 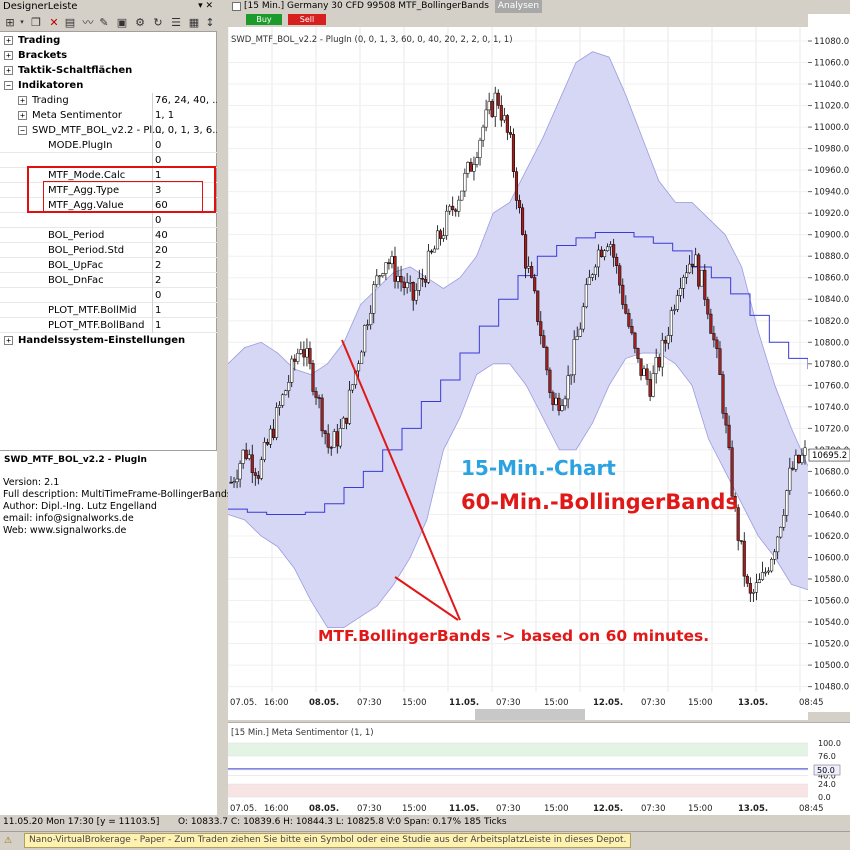 What do you see at coordinates (108, 310) in the screenshot?
I see `tree-row: PLOT_MTF.BollMid 1` at bounding box center [108, 310].